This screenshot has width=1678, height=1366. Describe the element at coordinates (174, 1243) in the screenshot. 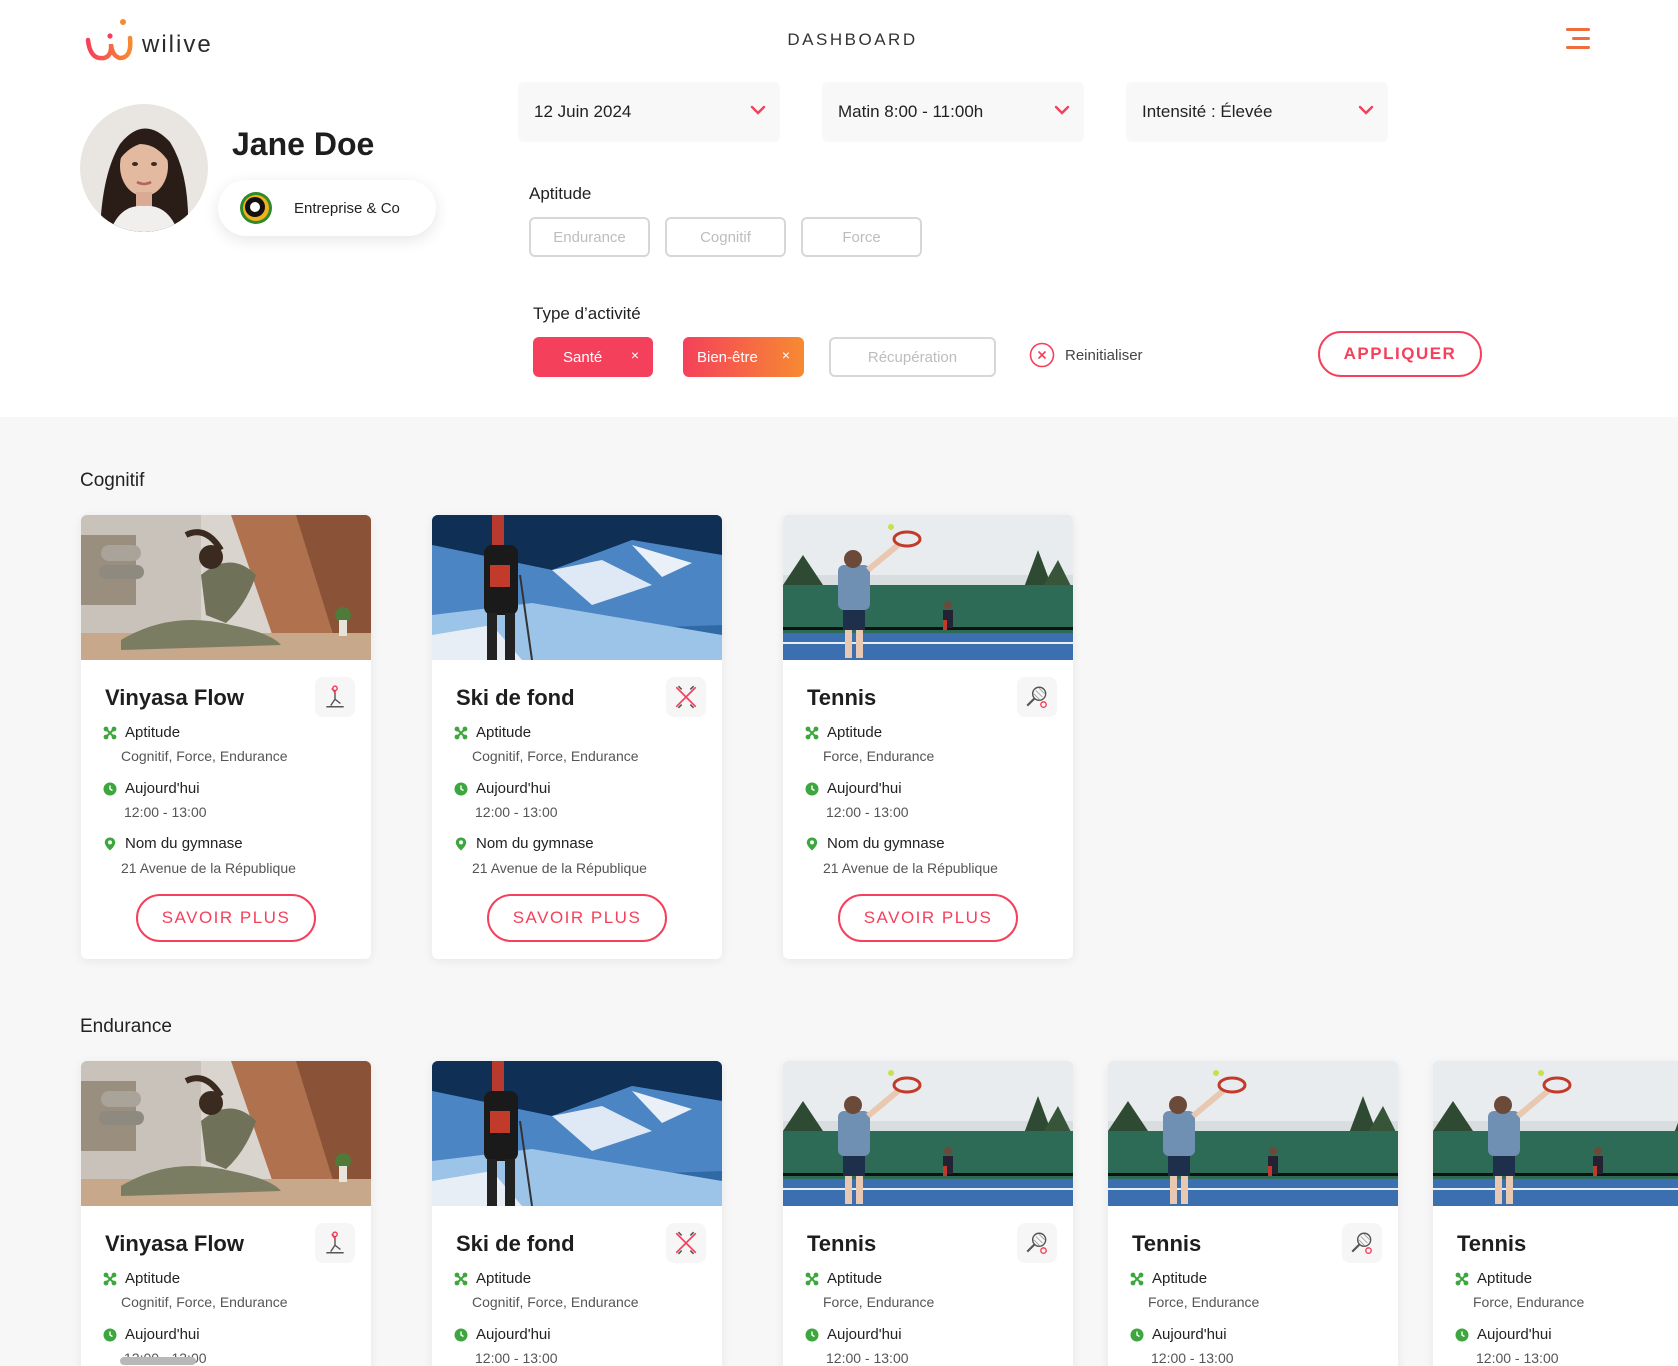

I see `card-title: Vinyasa Flow` at that location.